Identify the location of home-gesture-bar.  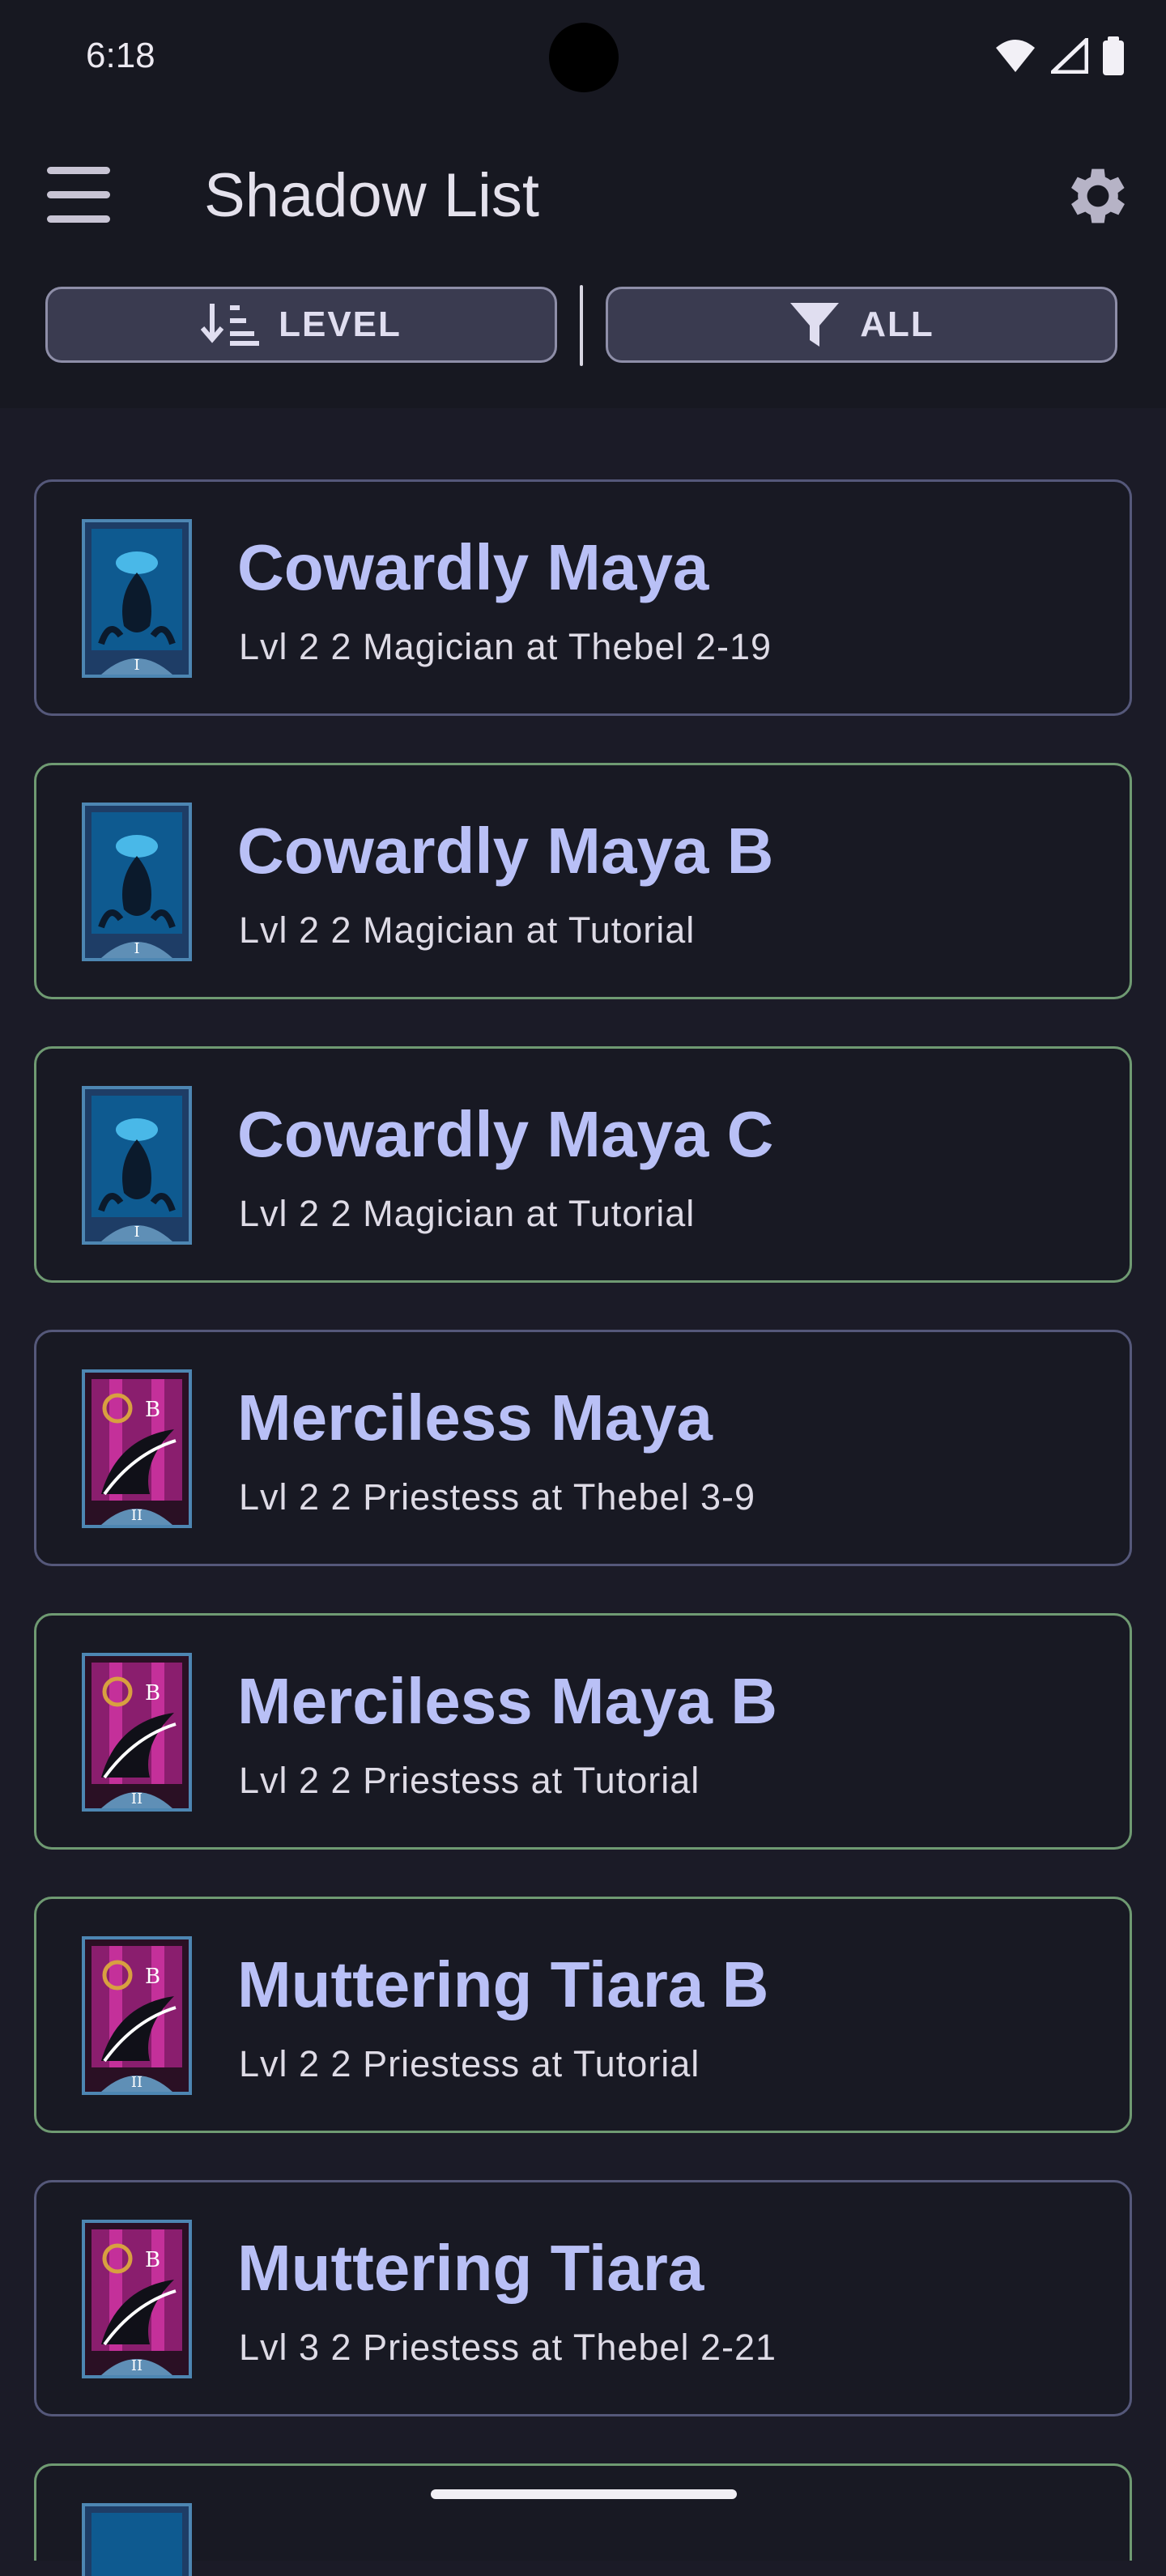
(584, 2494).